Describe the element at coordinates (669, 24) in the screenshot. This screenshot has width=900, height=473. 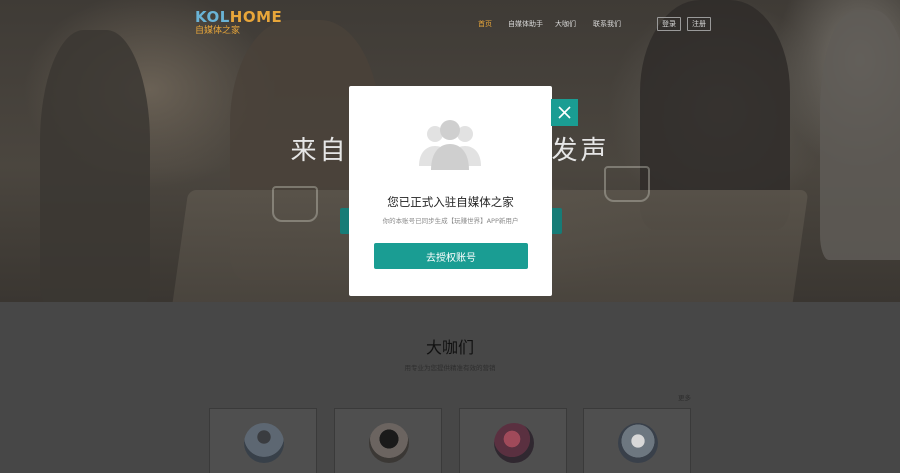
I see `login-button: 登录` at that location.